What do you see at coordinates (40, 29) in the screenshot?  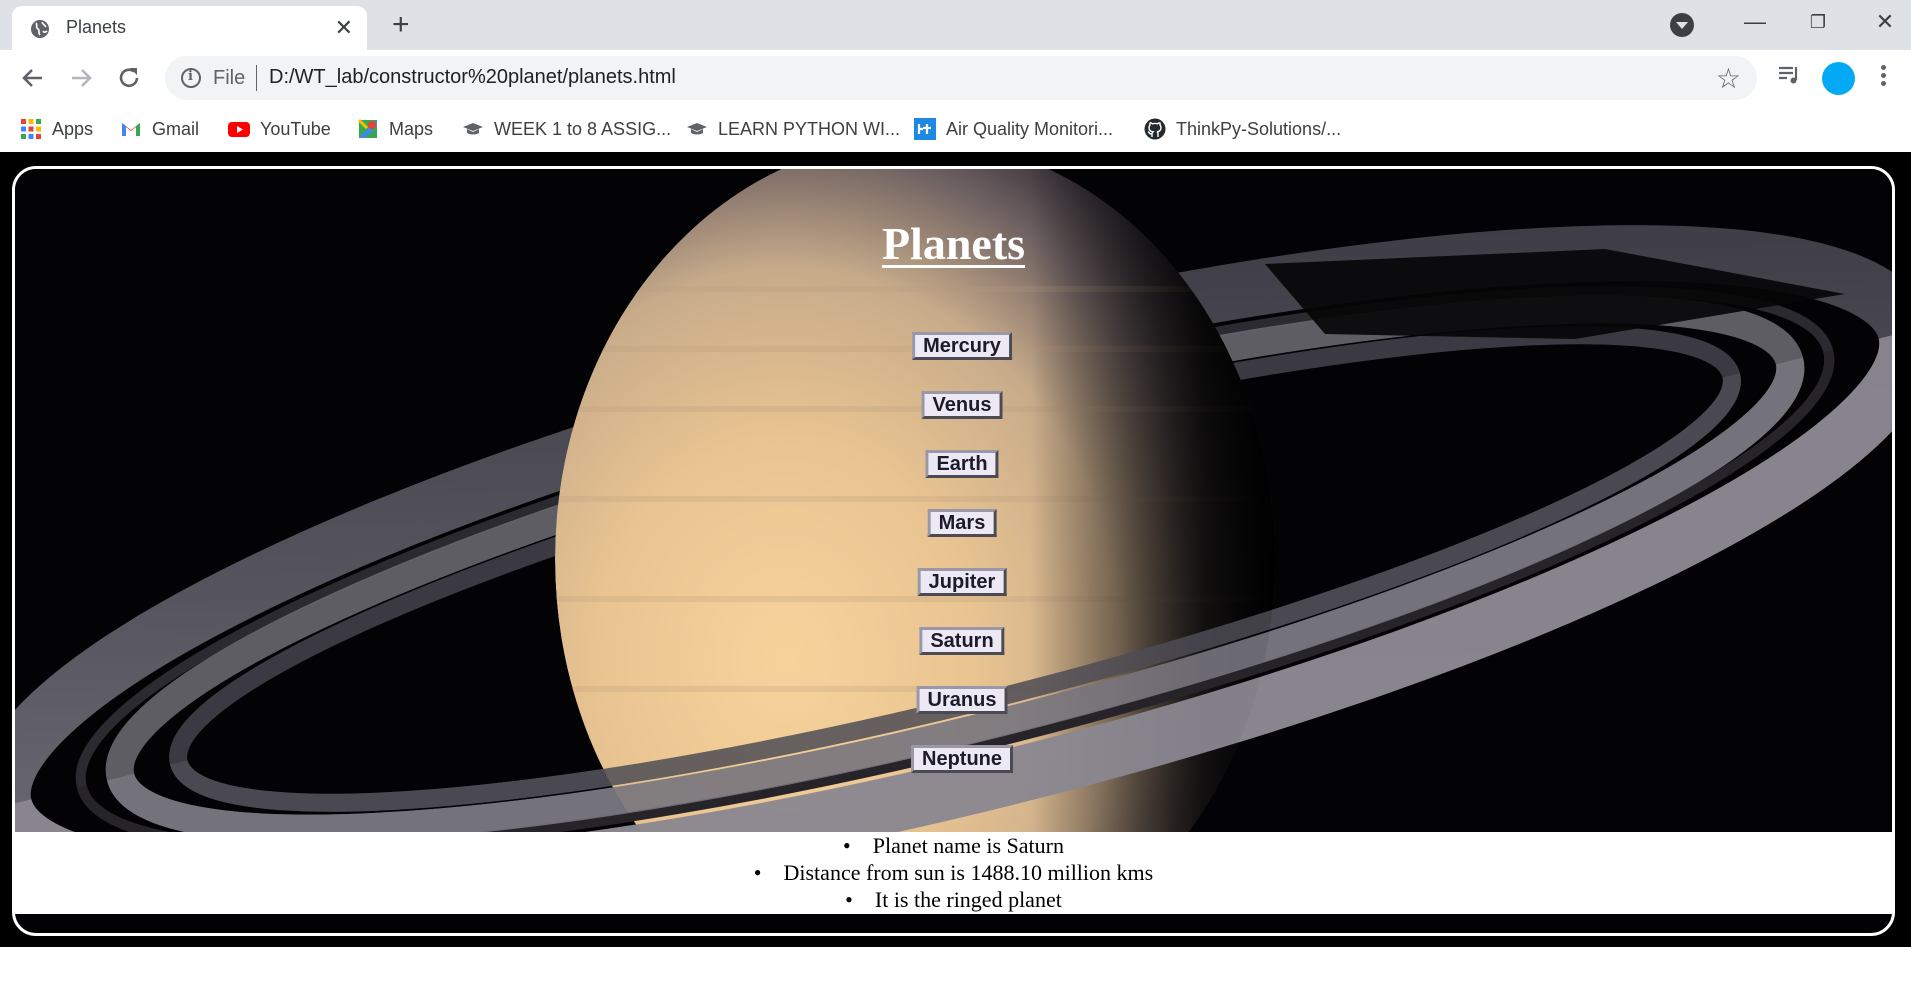 I see `globe-icon` at bounding box center [40, 29].